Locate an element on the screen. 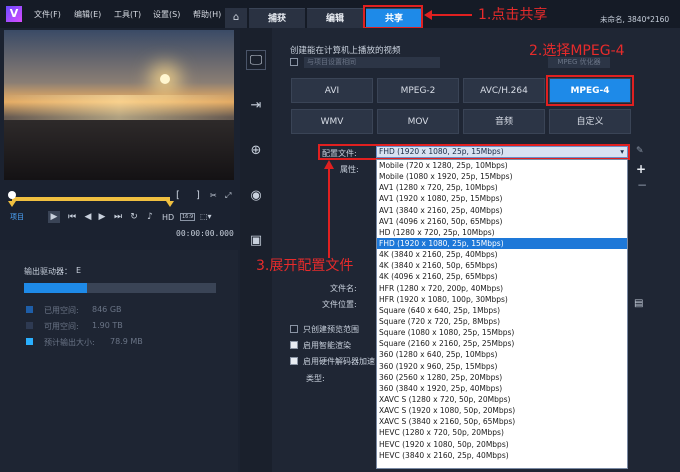 This screenshot has width=680, height=472. mark-in-icon is located at coordinates (12, 204).